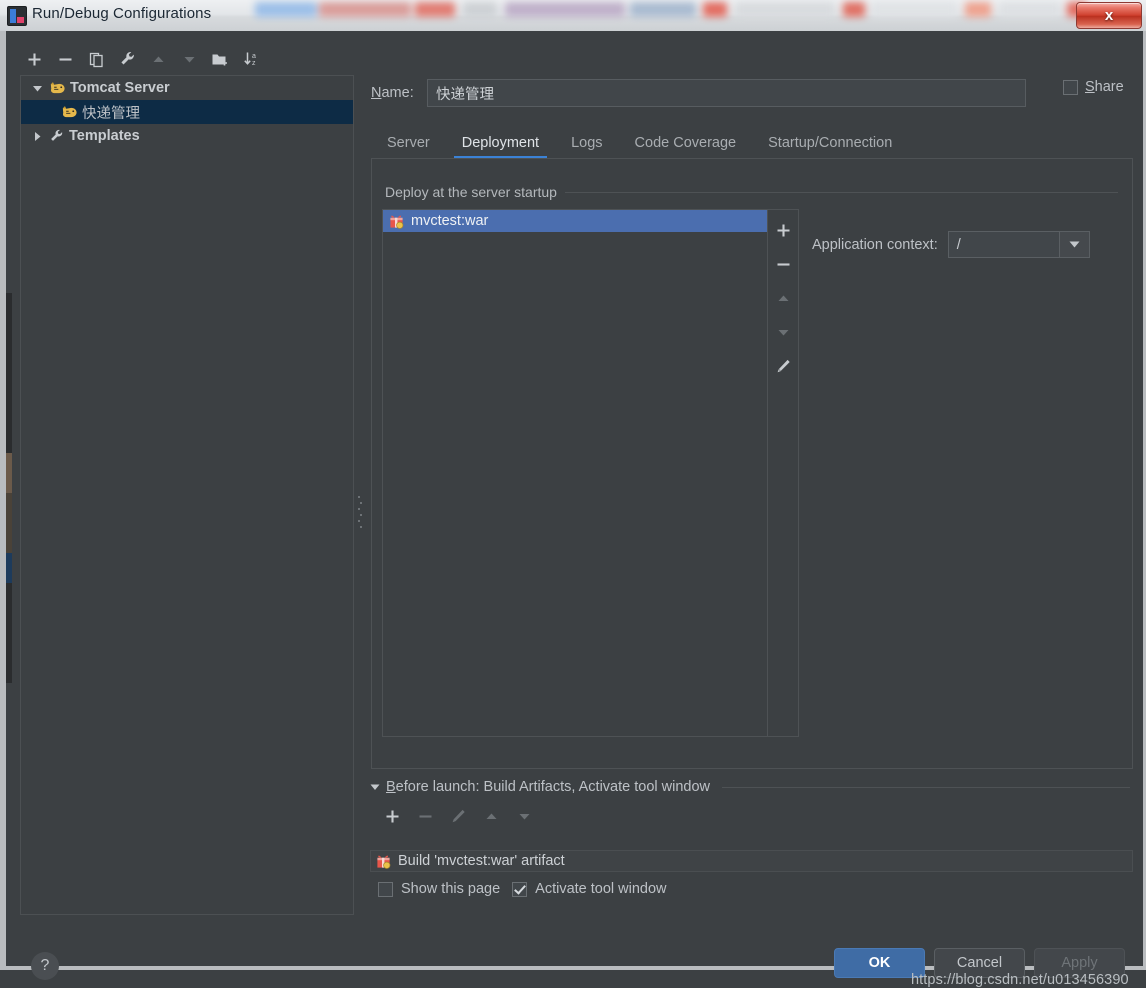 This screenshot has height=988, width=1146. I want to click on name-row: Name:, so click(753, 93).